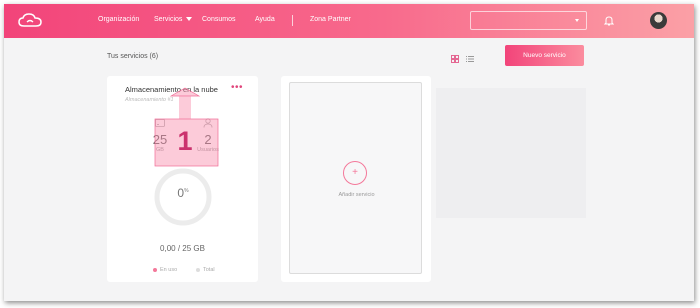  Describe the element at coordinates (184, 141) in the screenshot. I see `annotation-number: 1` at that location.